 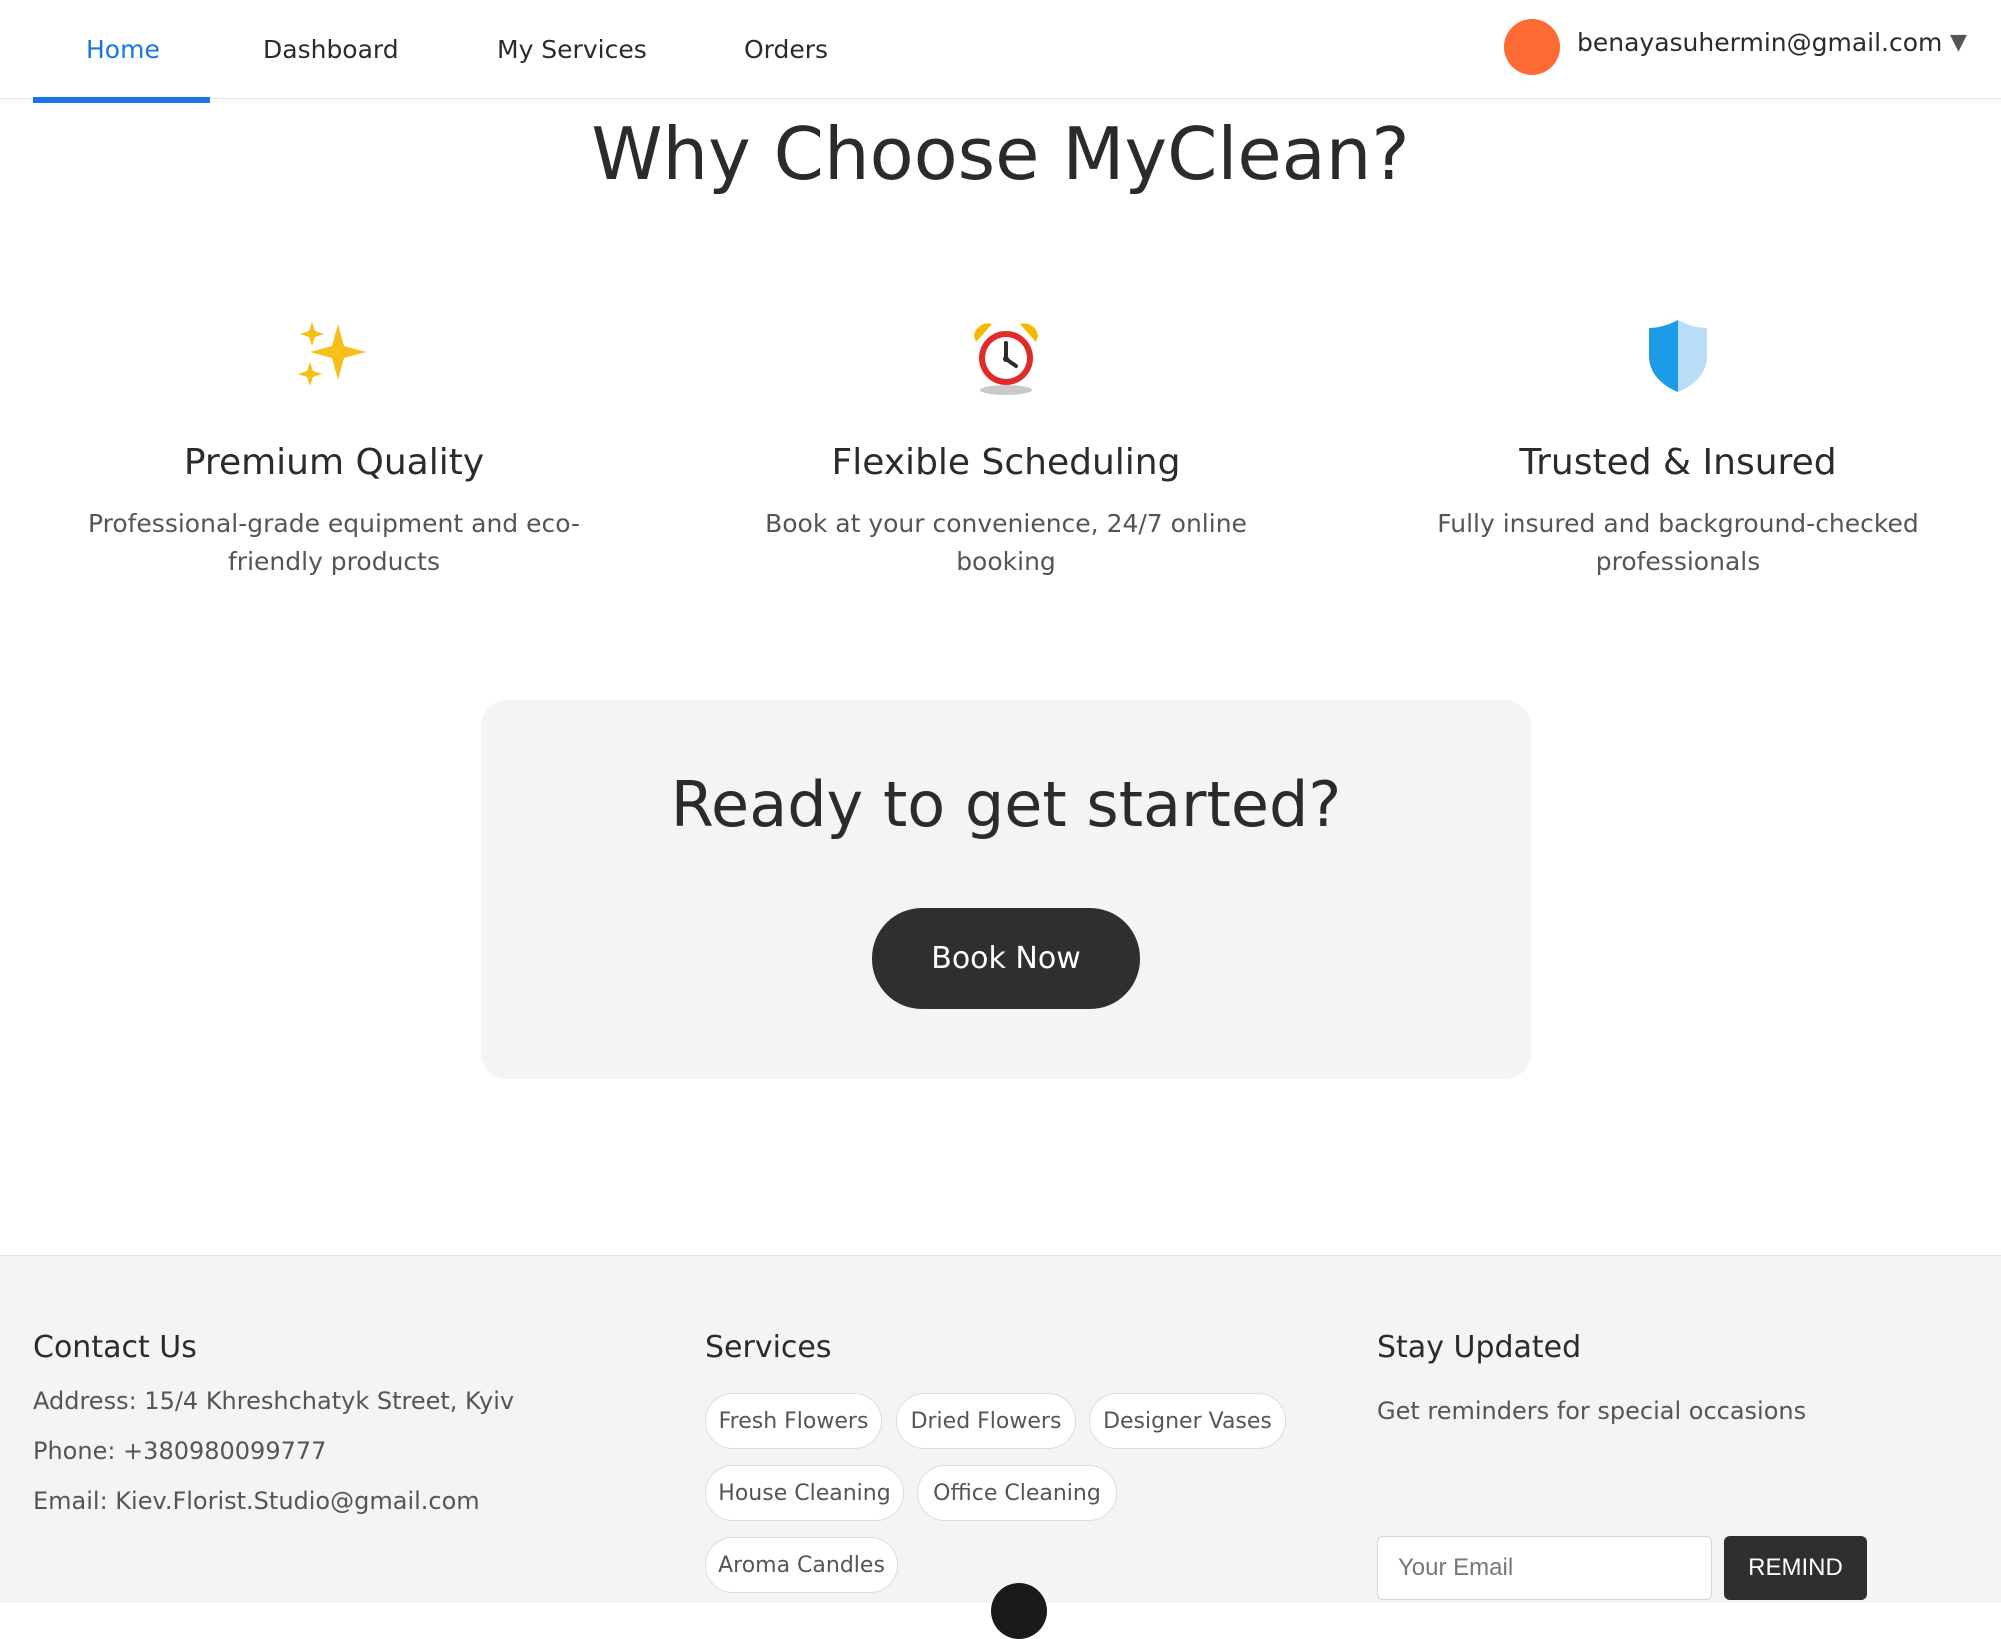 What do you see at coordinates (804, 1493) in the screenshot?
I see `chip-house-cleaning: House Cleaning` at bounding box center [804, 1493].